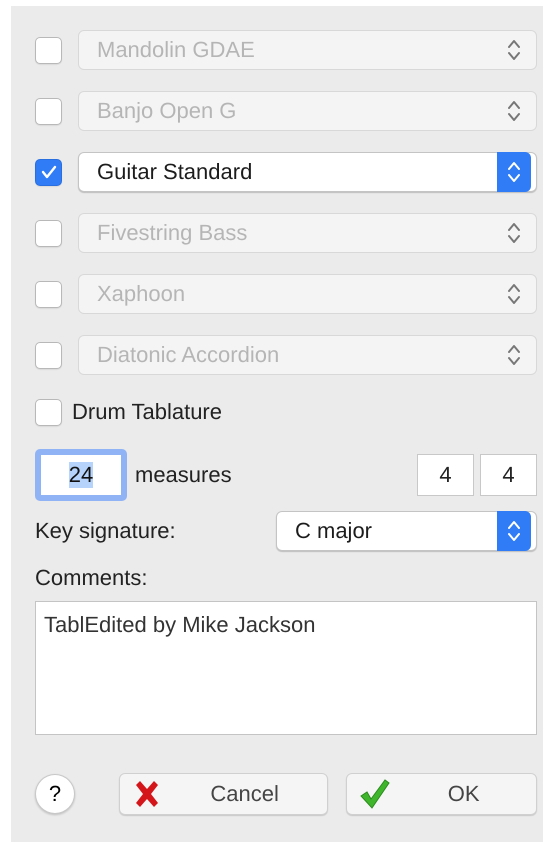  I want to click on help-button: ?, so click(55, 794).